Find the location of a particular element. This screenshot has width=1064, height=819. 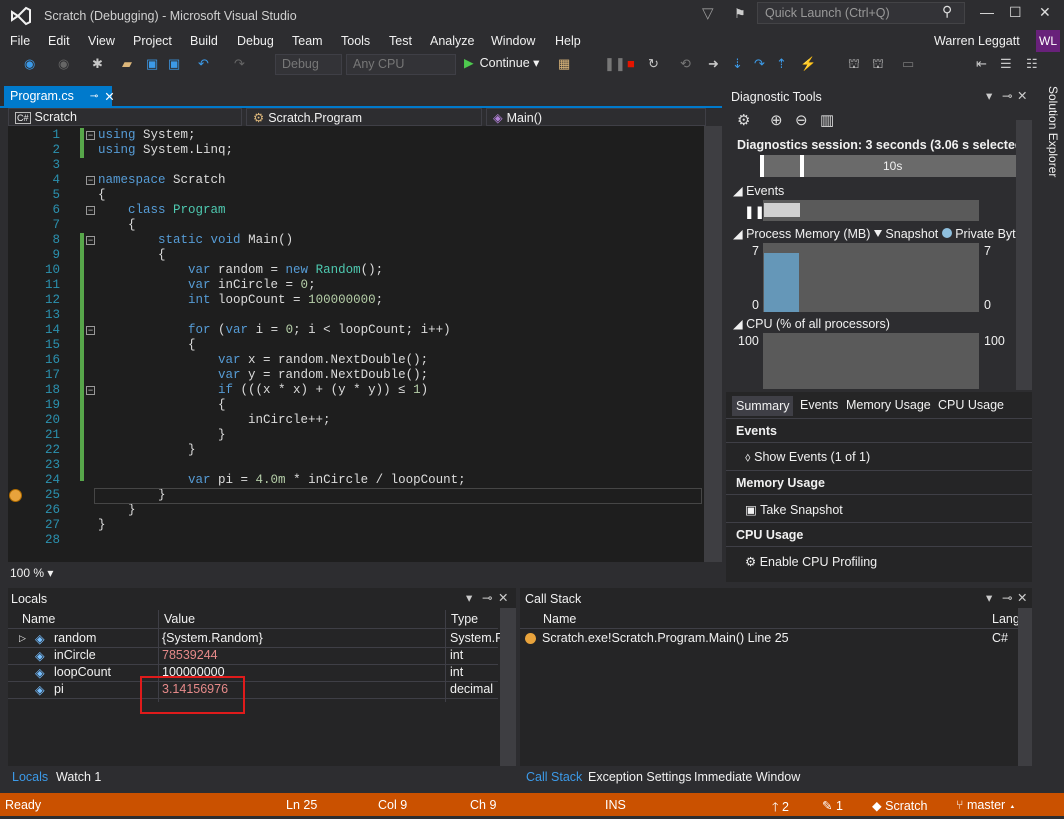

code-line: static void Main() is located at coordinates (195, 240).